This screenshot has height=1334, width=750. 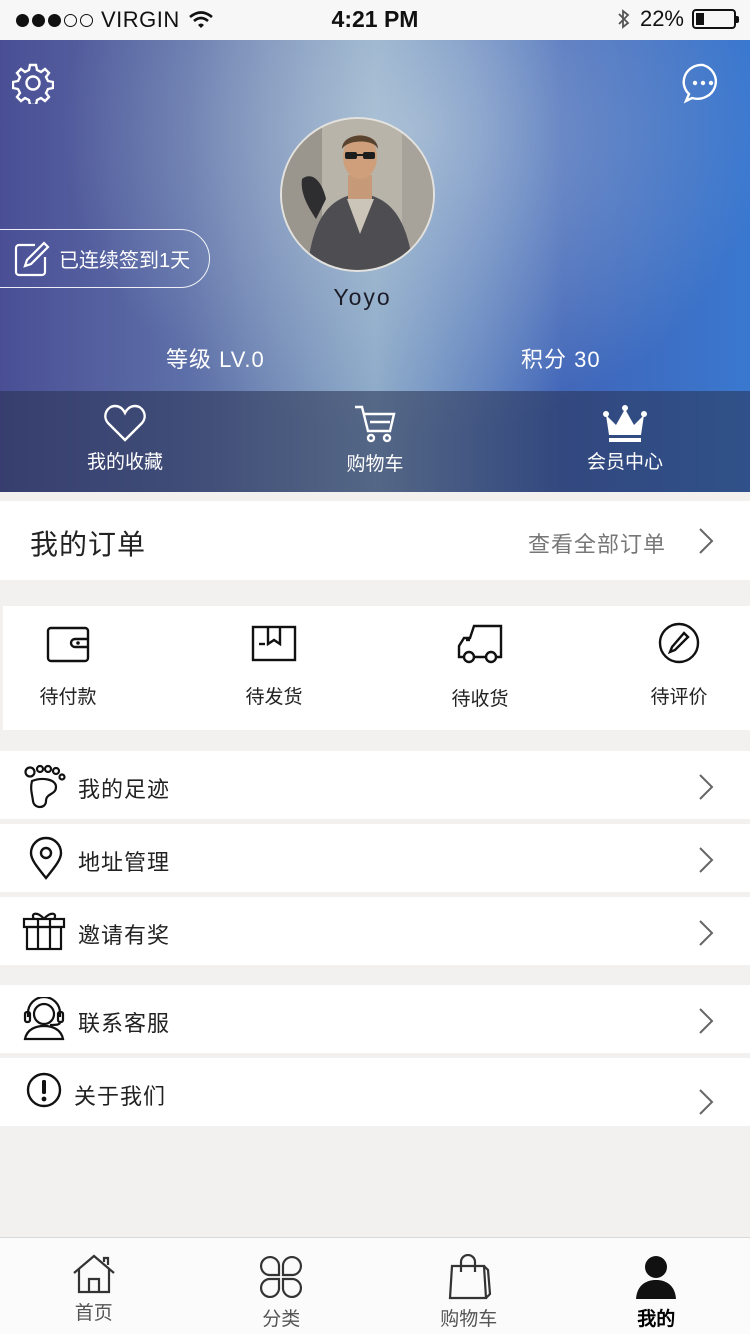 What do you see at coordinates (375, 1092) in the screenshot?
I see `menu-about: 关于我们` at bounding box center [375, 1092].